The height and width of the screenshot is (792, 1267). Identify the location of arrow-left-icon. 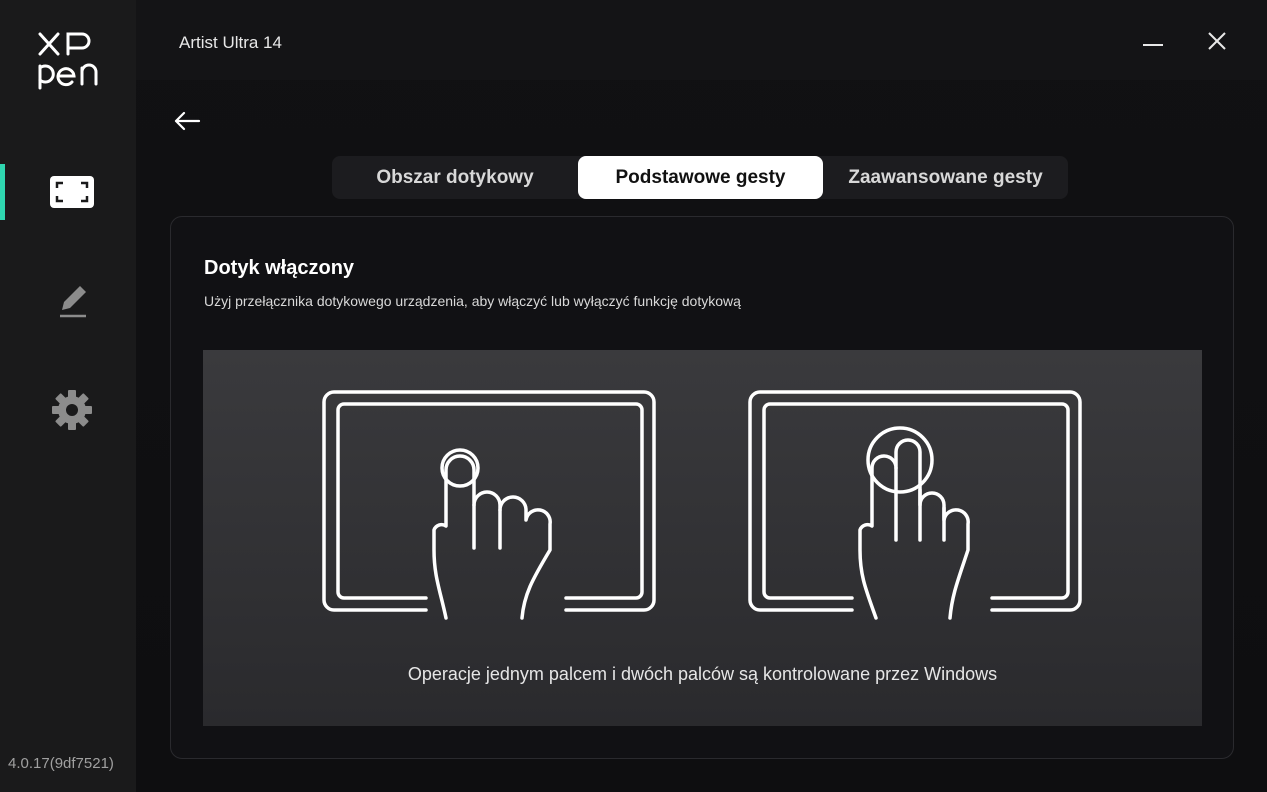
(187, 121).